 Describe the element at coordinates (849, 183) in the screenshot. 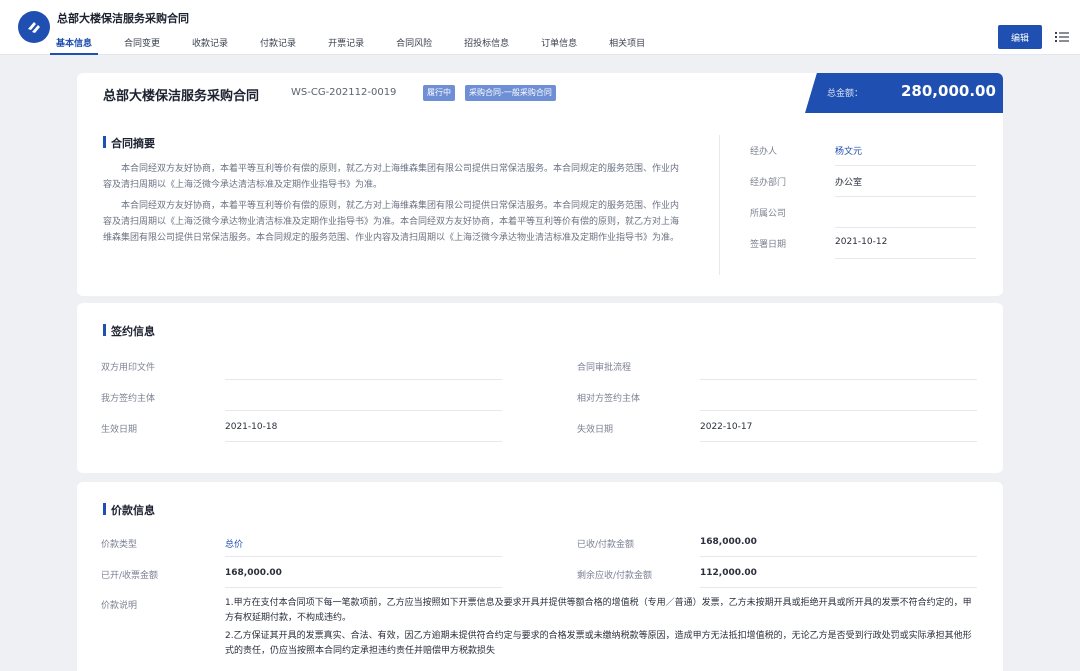

I see `side-info-value: 办公室` at that location.